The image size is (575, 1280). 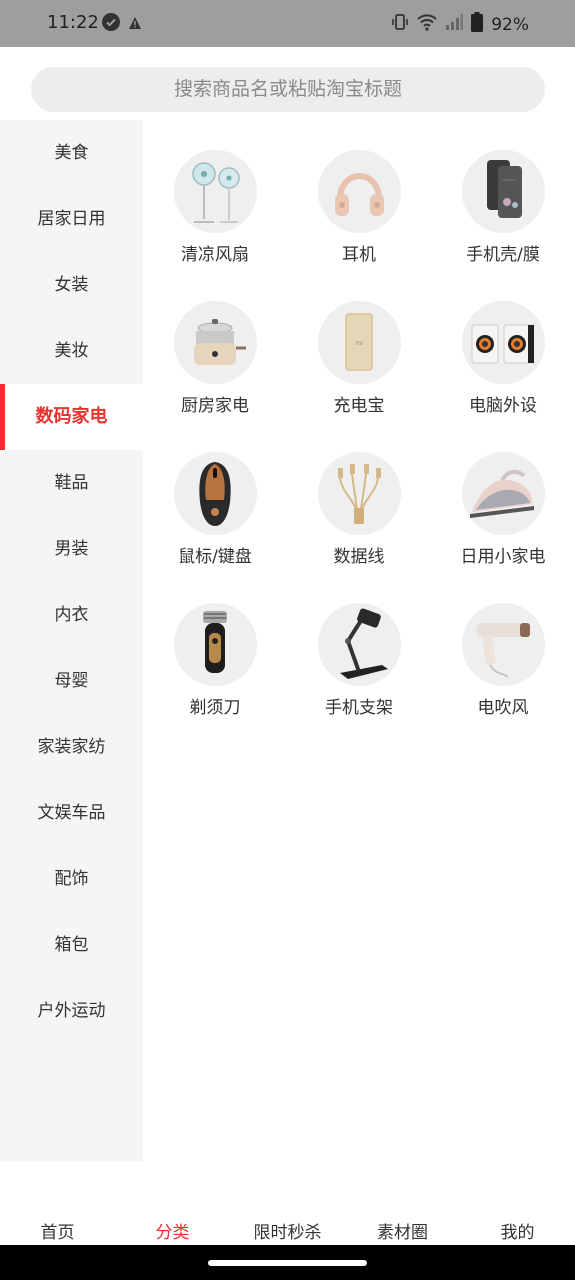 I want to click on category-power-bank: mi 充电宝, so click(x=359, y=346).